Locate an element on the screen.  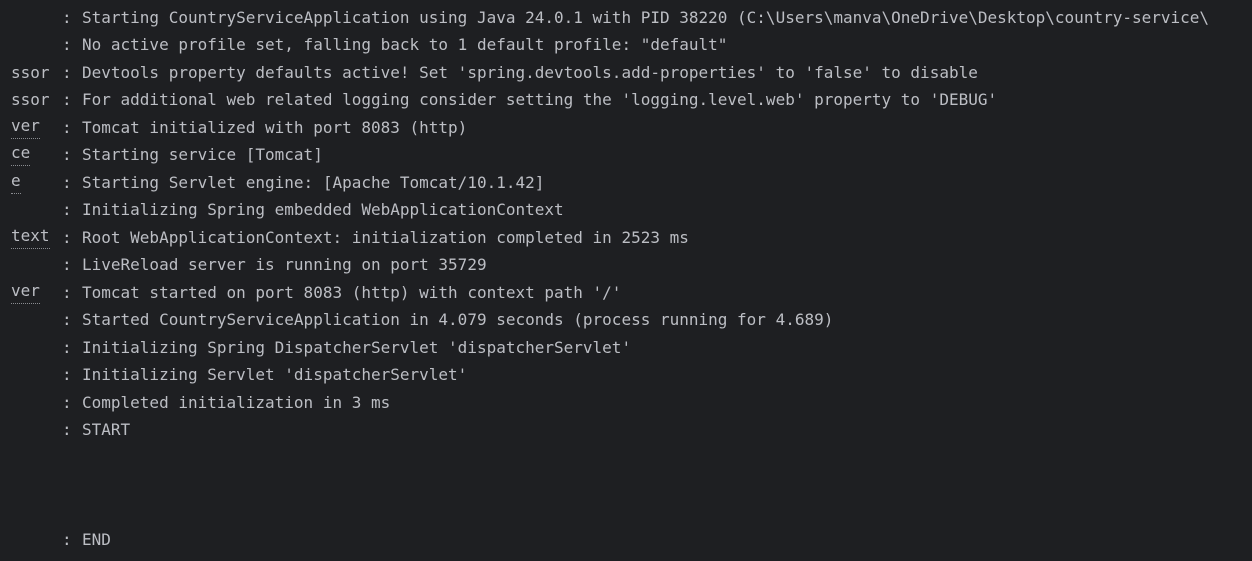
log-message: END is located at coordinates (96, 539).